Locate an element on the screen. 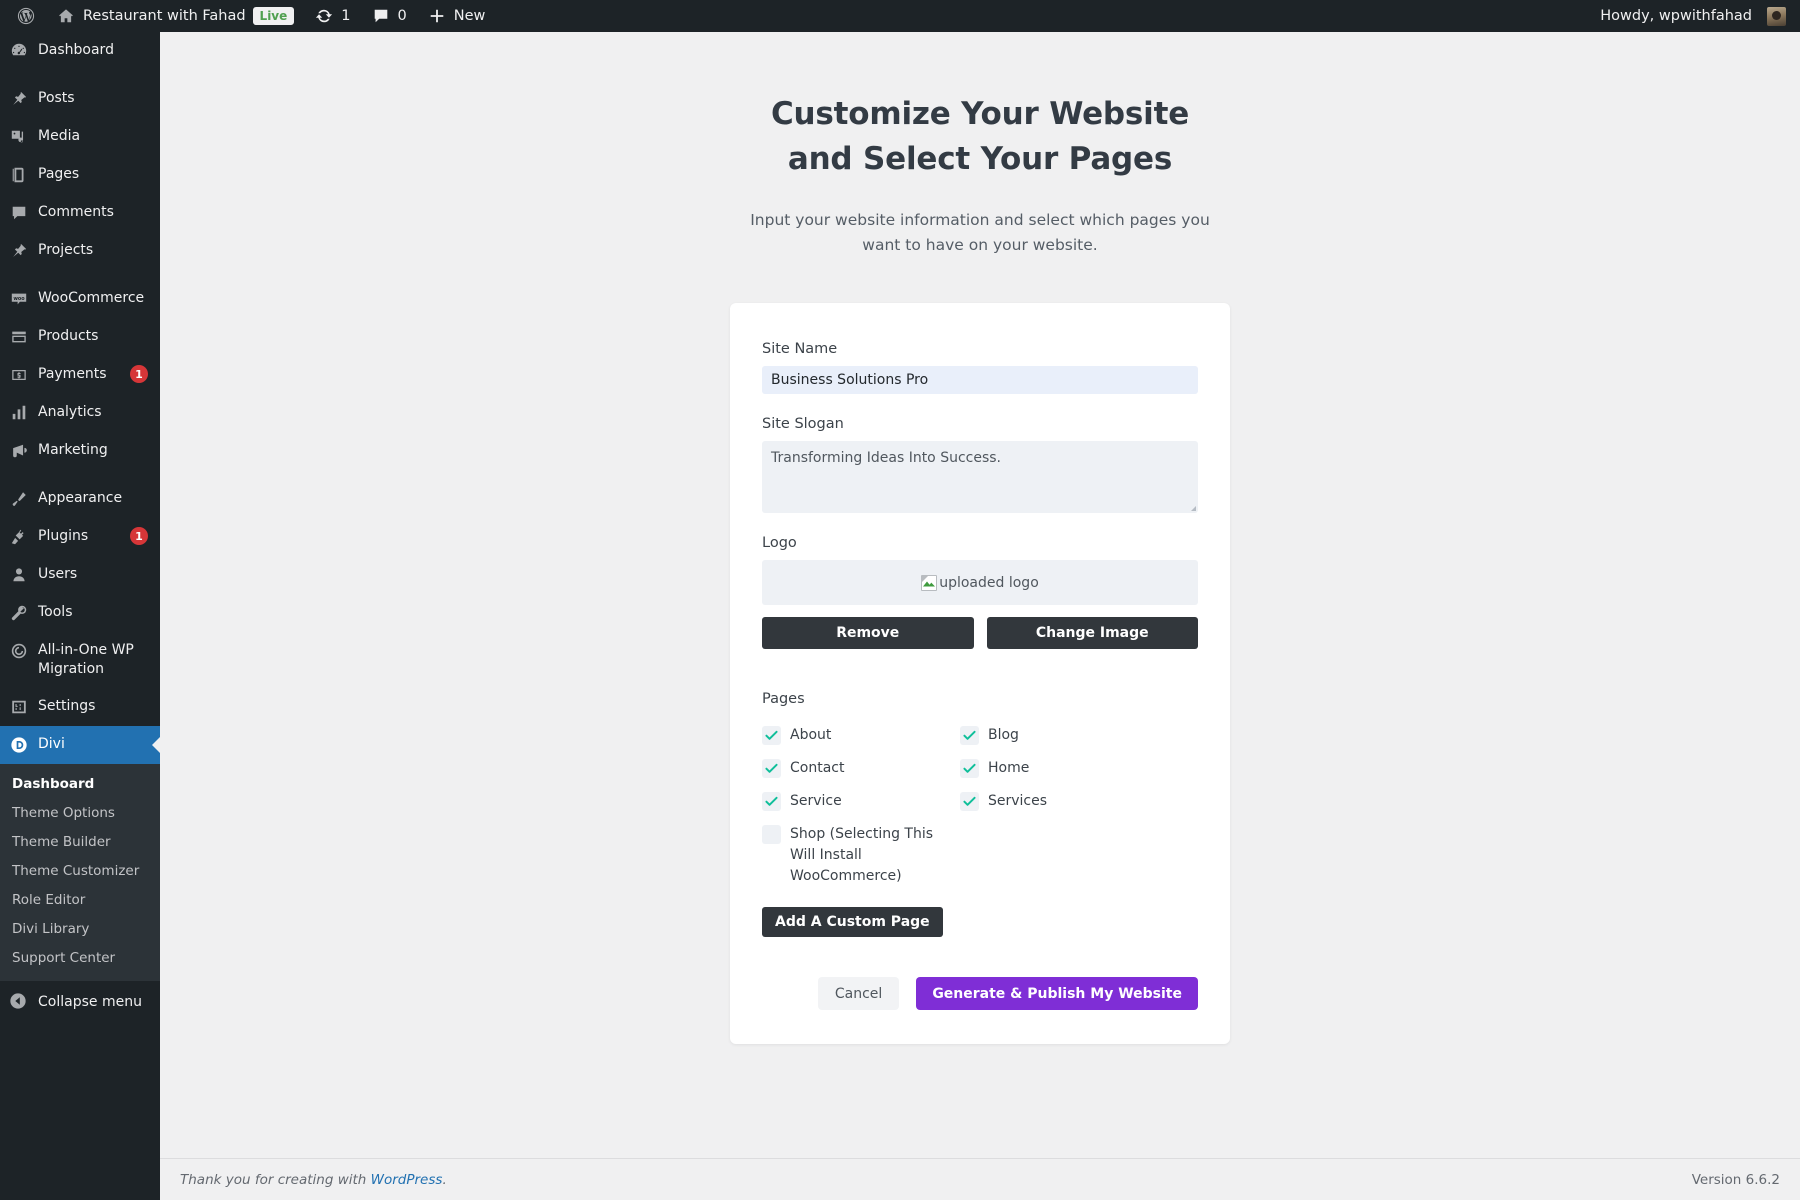 This screenshot has width=1800, height=1200. page-checkbox-home: Home is located at coordinates (1059, 768).